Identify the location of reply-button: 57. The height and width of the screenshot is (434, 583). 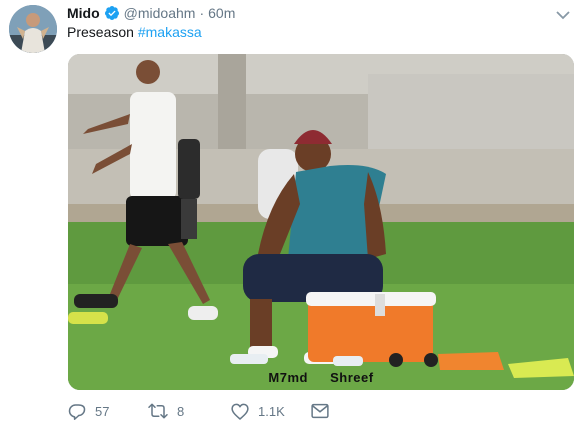
(108, 411).